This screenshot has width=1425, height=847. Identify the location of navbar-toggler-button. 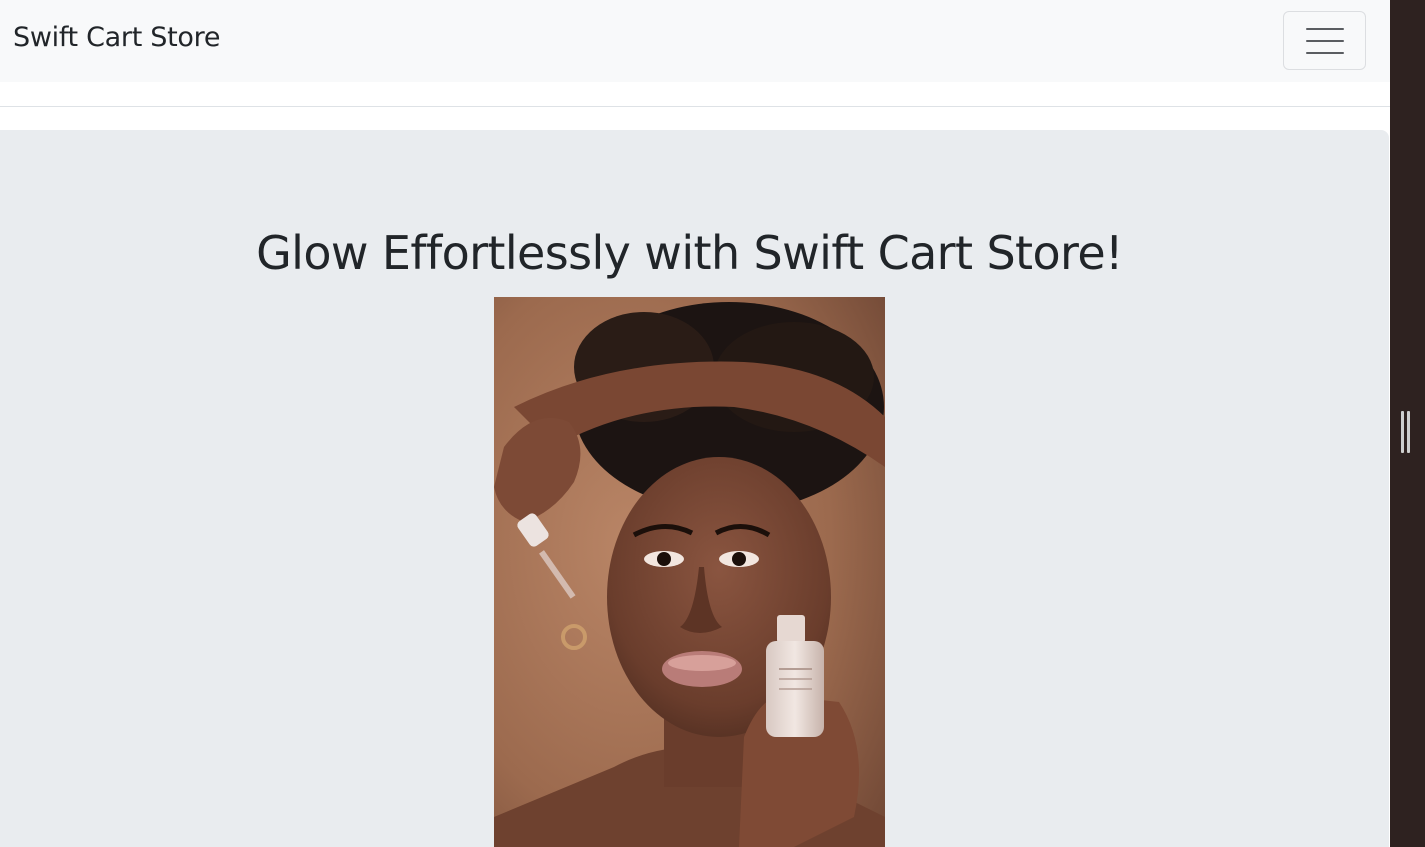
(1324, 40).